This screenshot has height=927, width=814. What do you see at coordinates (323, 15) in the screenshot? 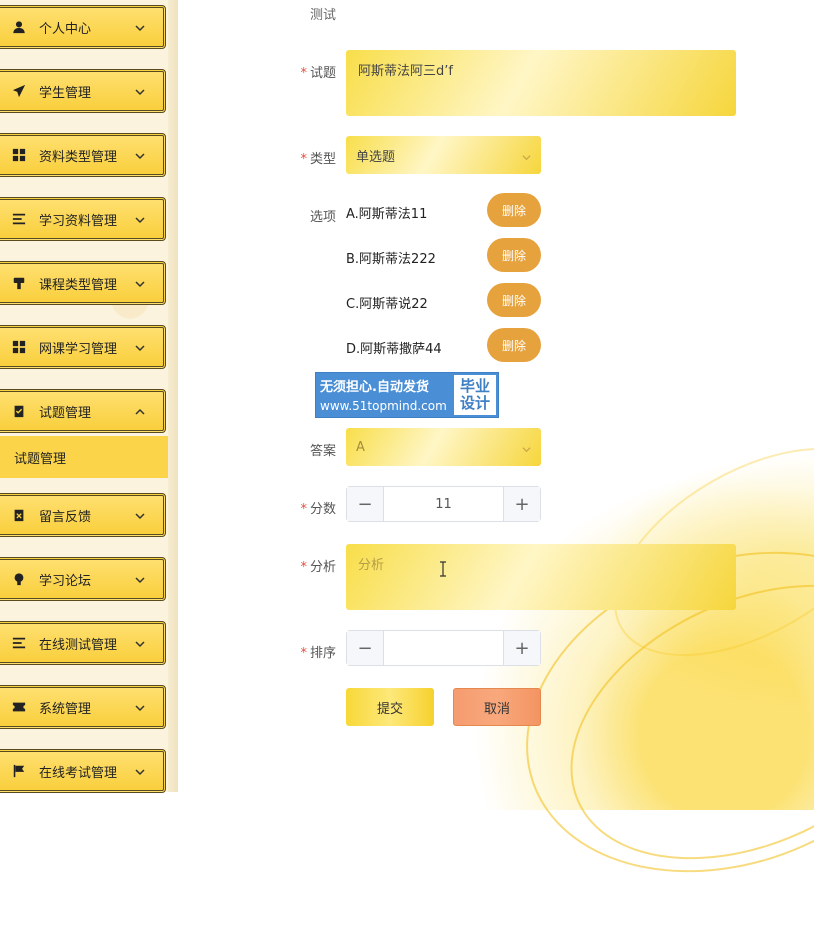
I see `top-value-text: 测试` at bounding box center [323, 15].